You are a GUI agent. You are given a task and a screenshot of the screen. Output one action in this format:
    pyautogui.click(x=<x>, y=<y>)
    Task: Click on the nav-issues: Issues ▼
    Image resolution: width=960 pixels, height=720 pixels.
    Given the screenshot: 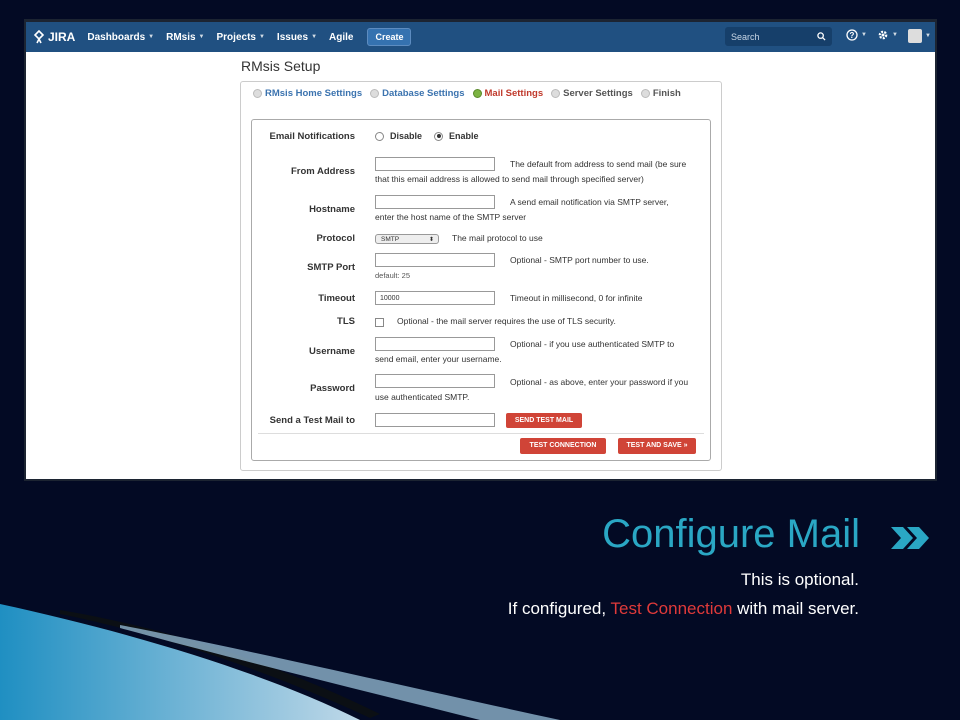 What is the action you would take?
    pyautogui.click(x=297, y=37)
    